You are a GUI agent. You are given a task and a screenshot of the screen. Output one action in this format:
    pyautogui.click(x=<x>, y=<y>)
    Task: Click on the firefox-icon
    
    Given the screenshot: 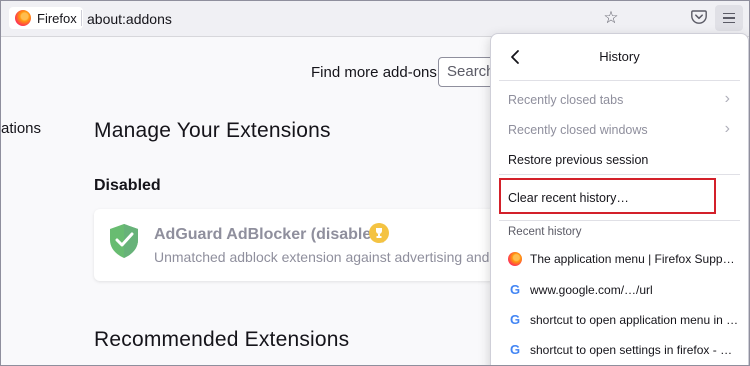 What is the action you would take?
    pyautogui.click(x=515, y=259)
    